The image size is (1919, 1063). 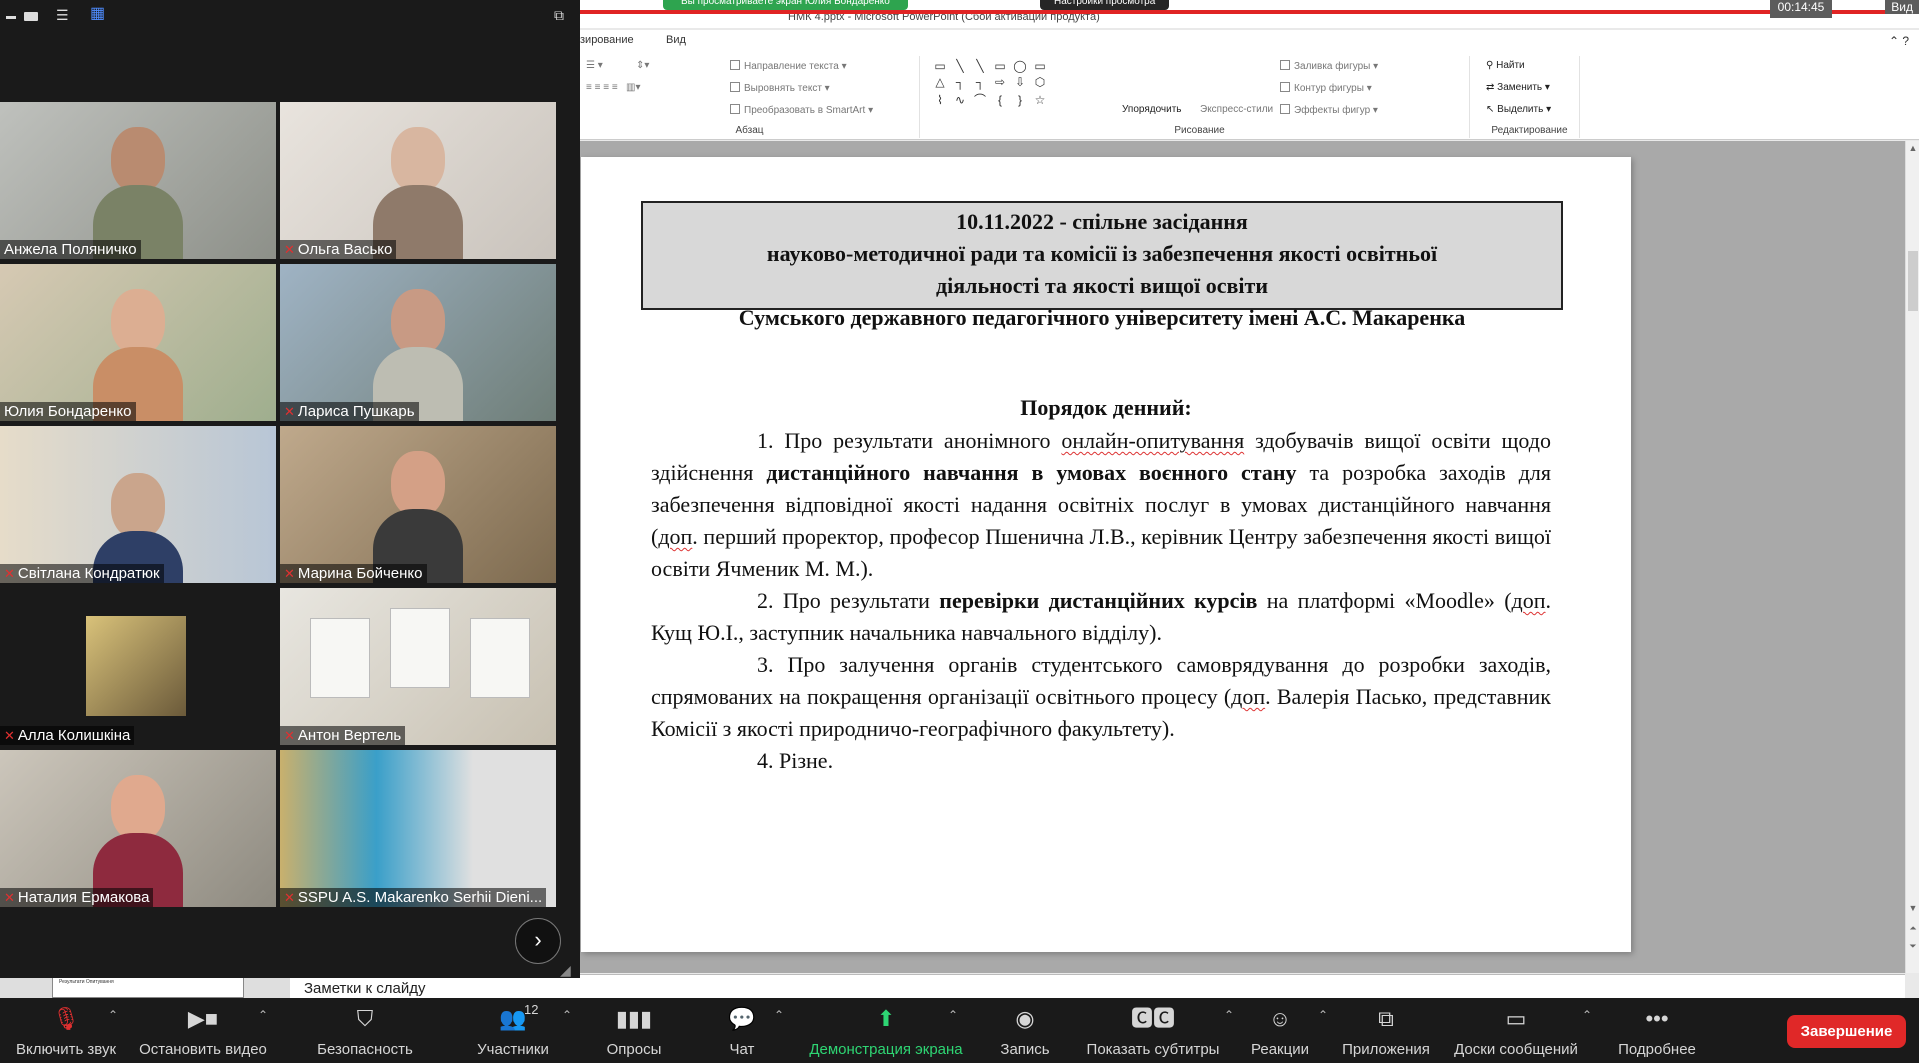 I want to click on shape-icon: ⬡, so click(x=1040, y=82).